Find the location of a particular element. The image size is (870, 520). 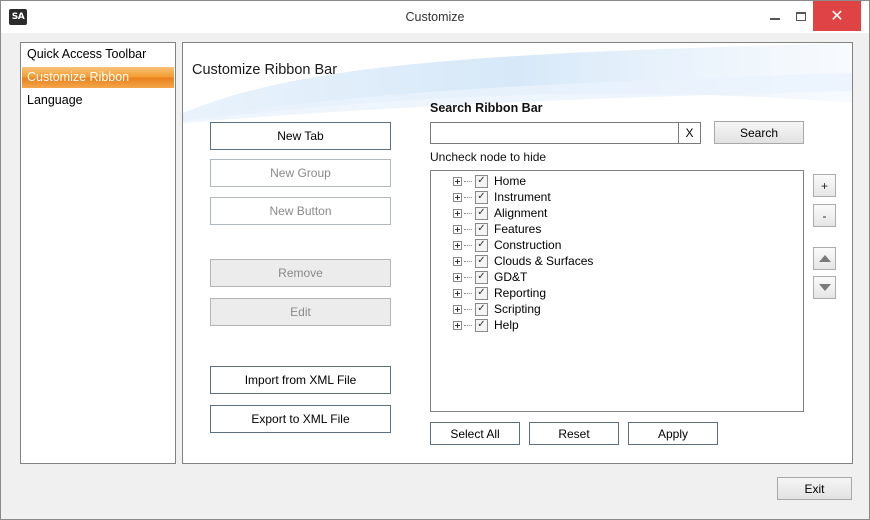

maximize-button is located at coordinates (801, 16).